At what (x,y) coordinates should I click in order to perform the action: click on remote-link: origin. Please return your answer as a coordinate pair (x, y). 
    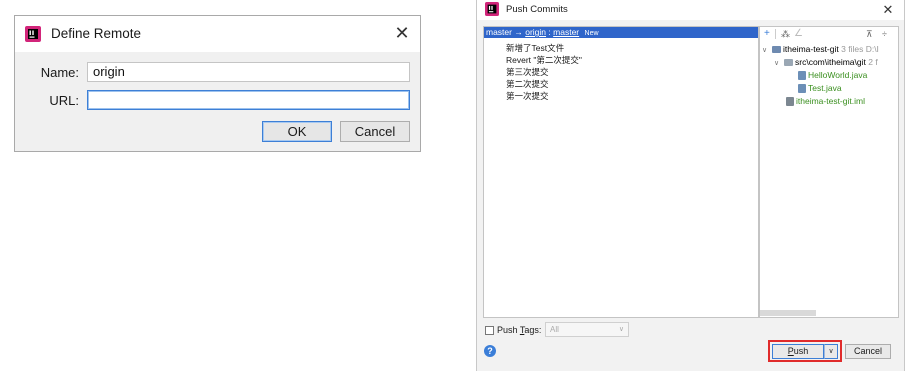
    Looking at the image, I should click on (535, 32).